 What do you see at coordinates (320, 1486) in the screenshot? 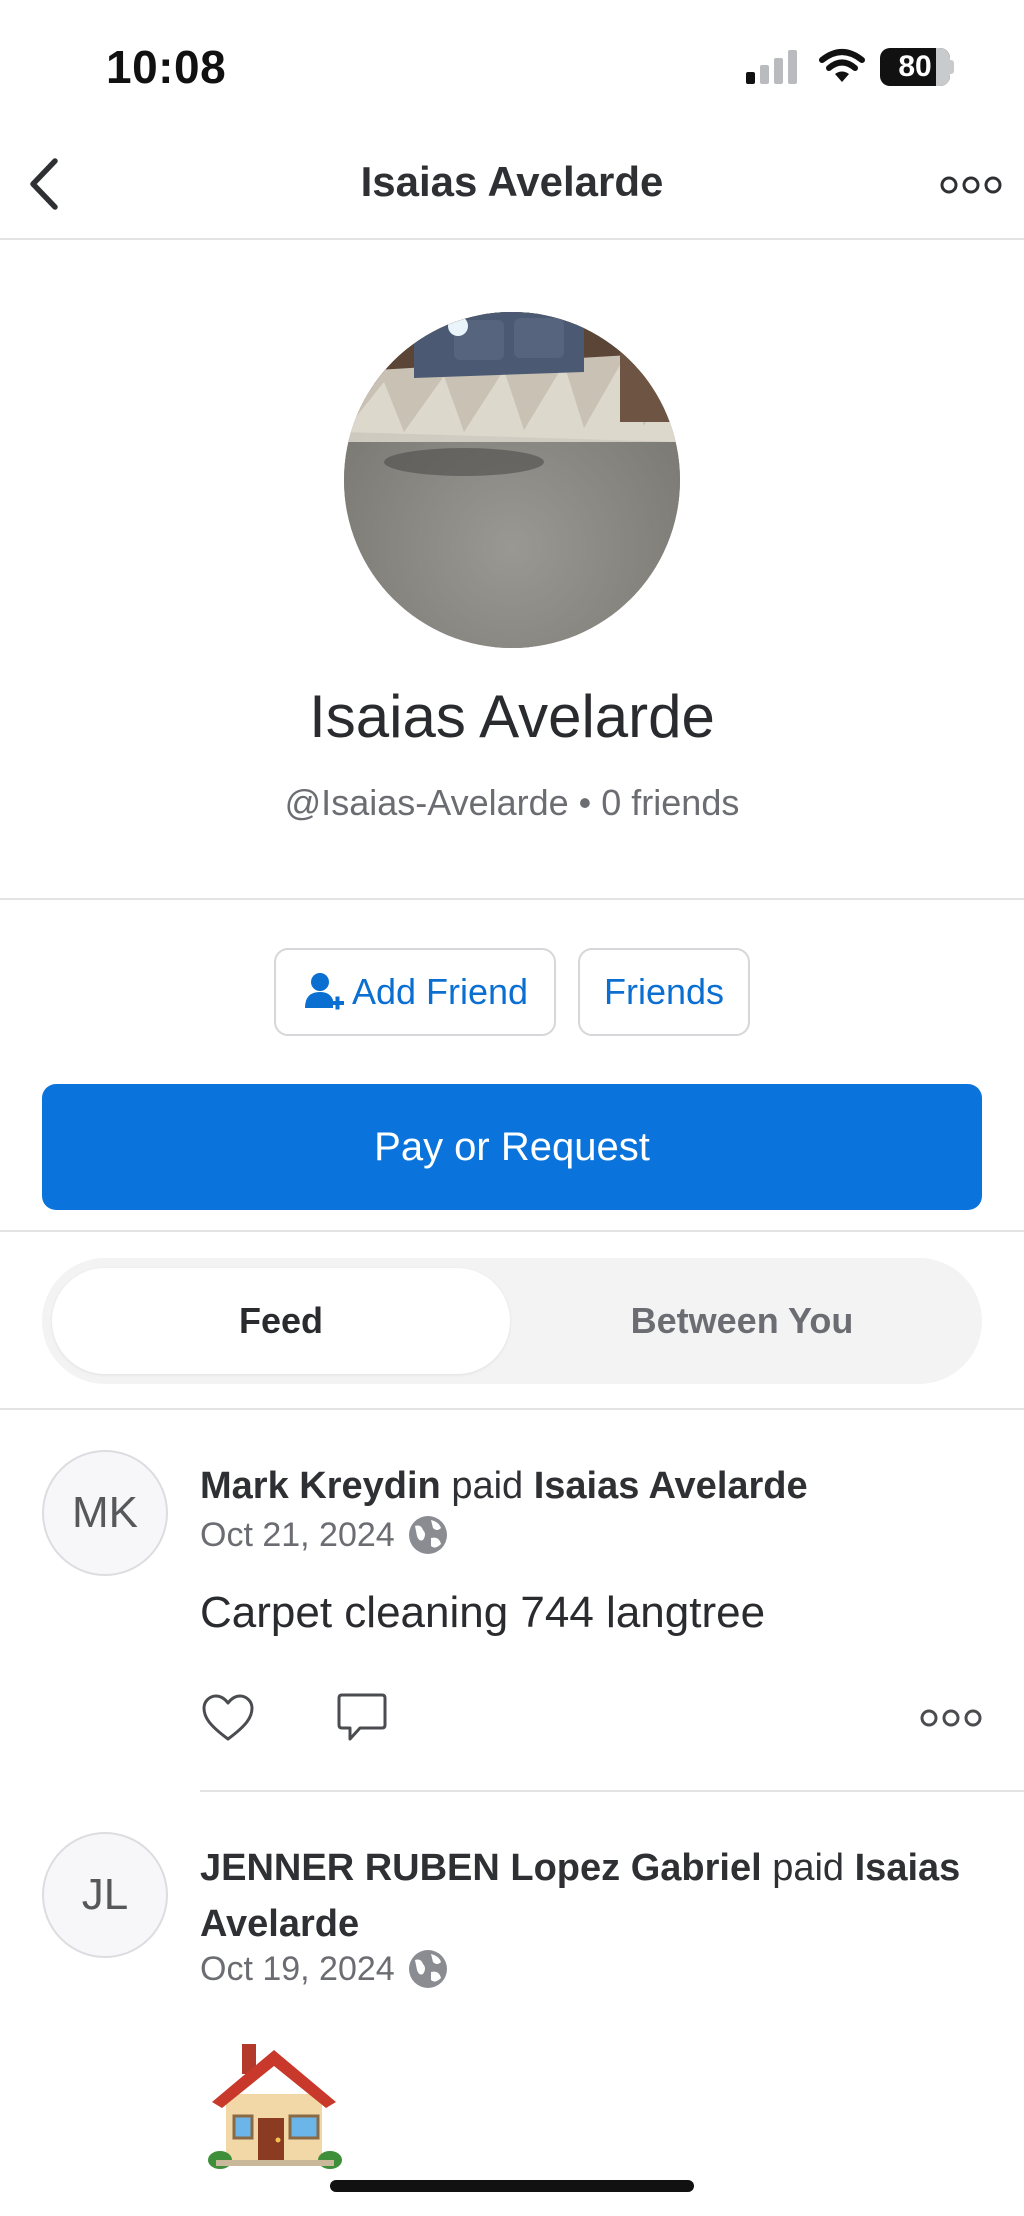
I see `feed-actor: Mark Kreydin` at bounding box center [320, 1486].